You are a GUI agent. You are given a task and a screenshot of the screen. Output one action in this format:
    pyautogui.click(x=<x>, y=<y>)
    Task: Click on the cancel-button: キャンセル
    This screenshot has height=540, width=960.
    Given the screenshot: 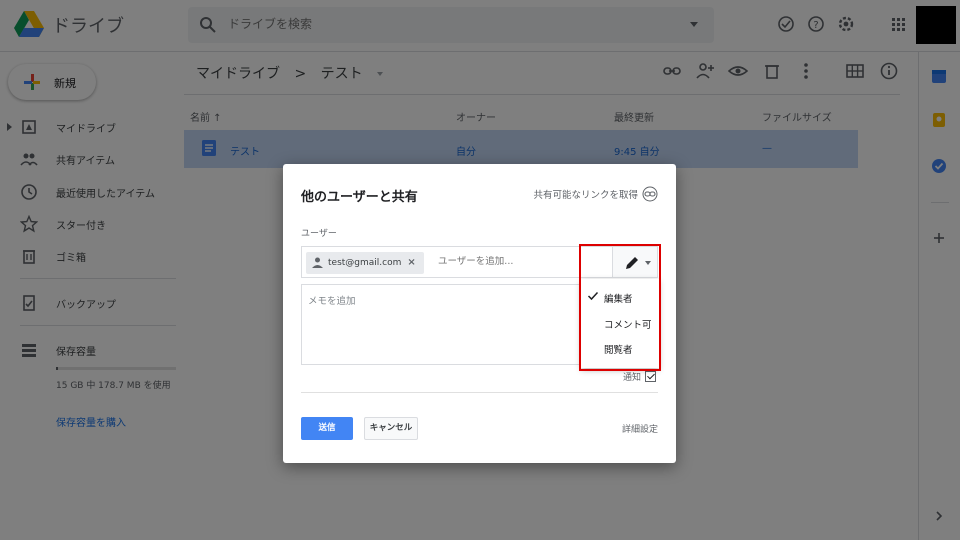 What is the action you would take?
    pyautogui.click(x=391, y=428)
    